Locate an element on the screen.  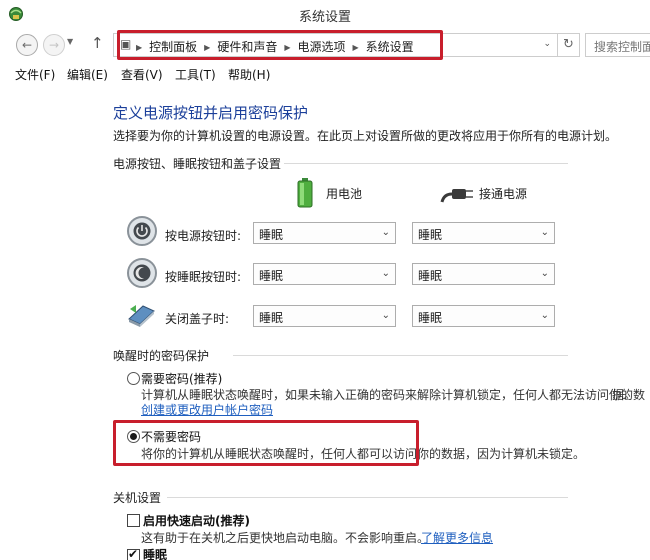
learn-more-link: 了解更多信息 is located at coordinates (457, 537).